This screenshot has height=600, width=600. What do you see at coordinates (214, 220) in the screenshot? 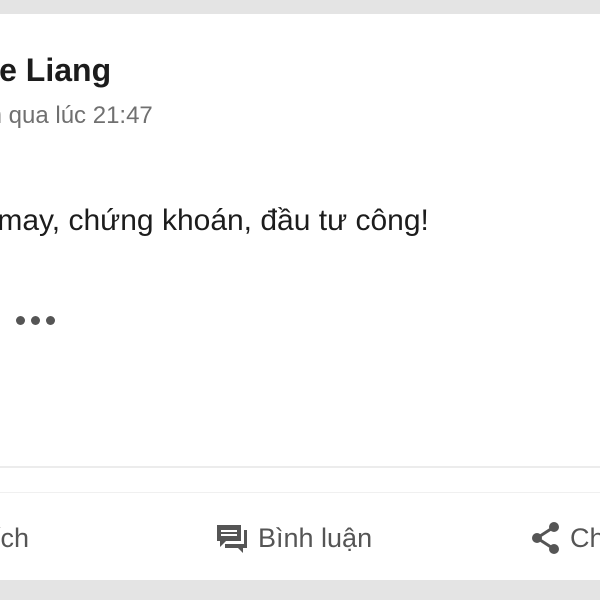
I see `post-text: ệt may, chứng khoán, đầu tư công!` at bounding box center [214, 220].